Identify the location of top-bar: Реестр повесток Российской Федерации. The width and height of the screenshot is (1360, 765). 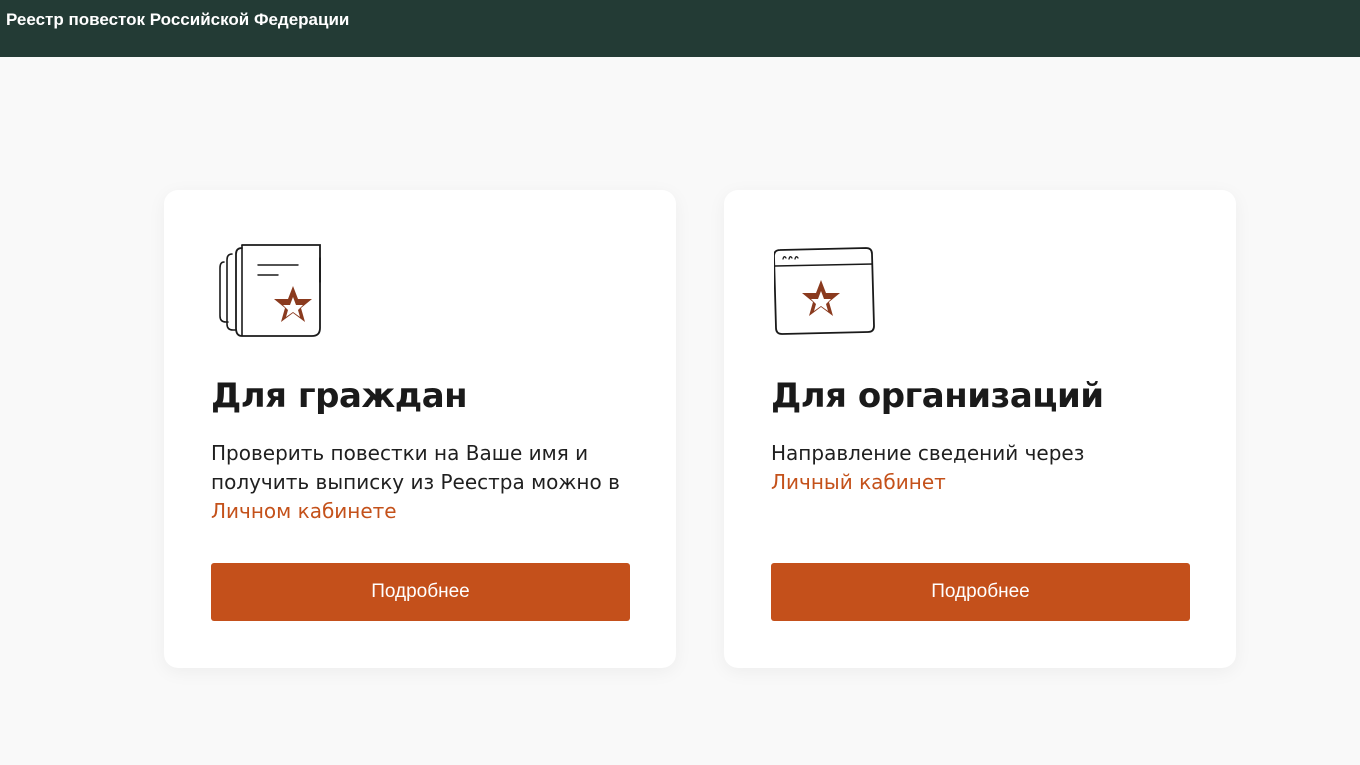
(680, 28).